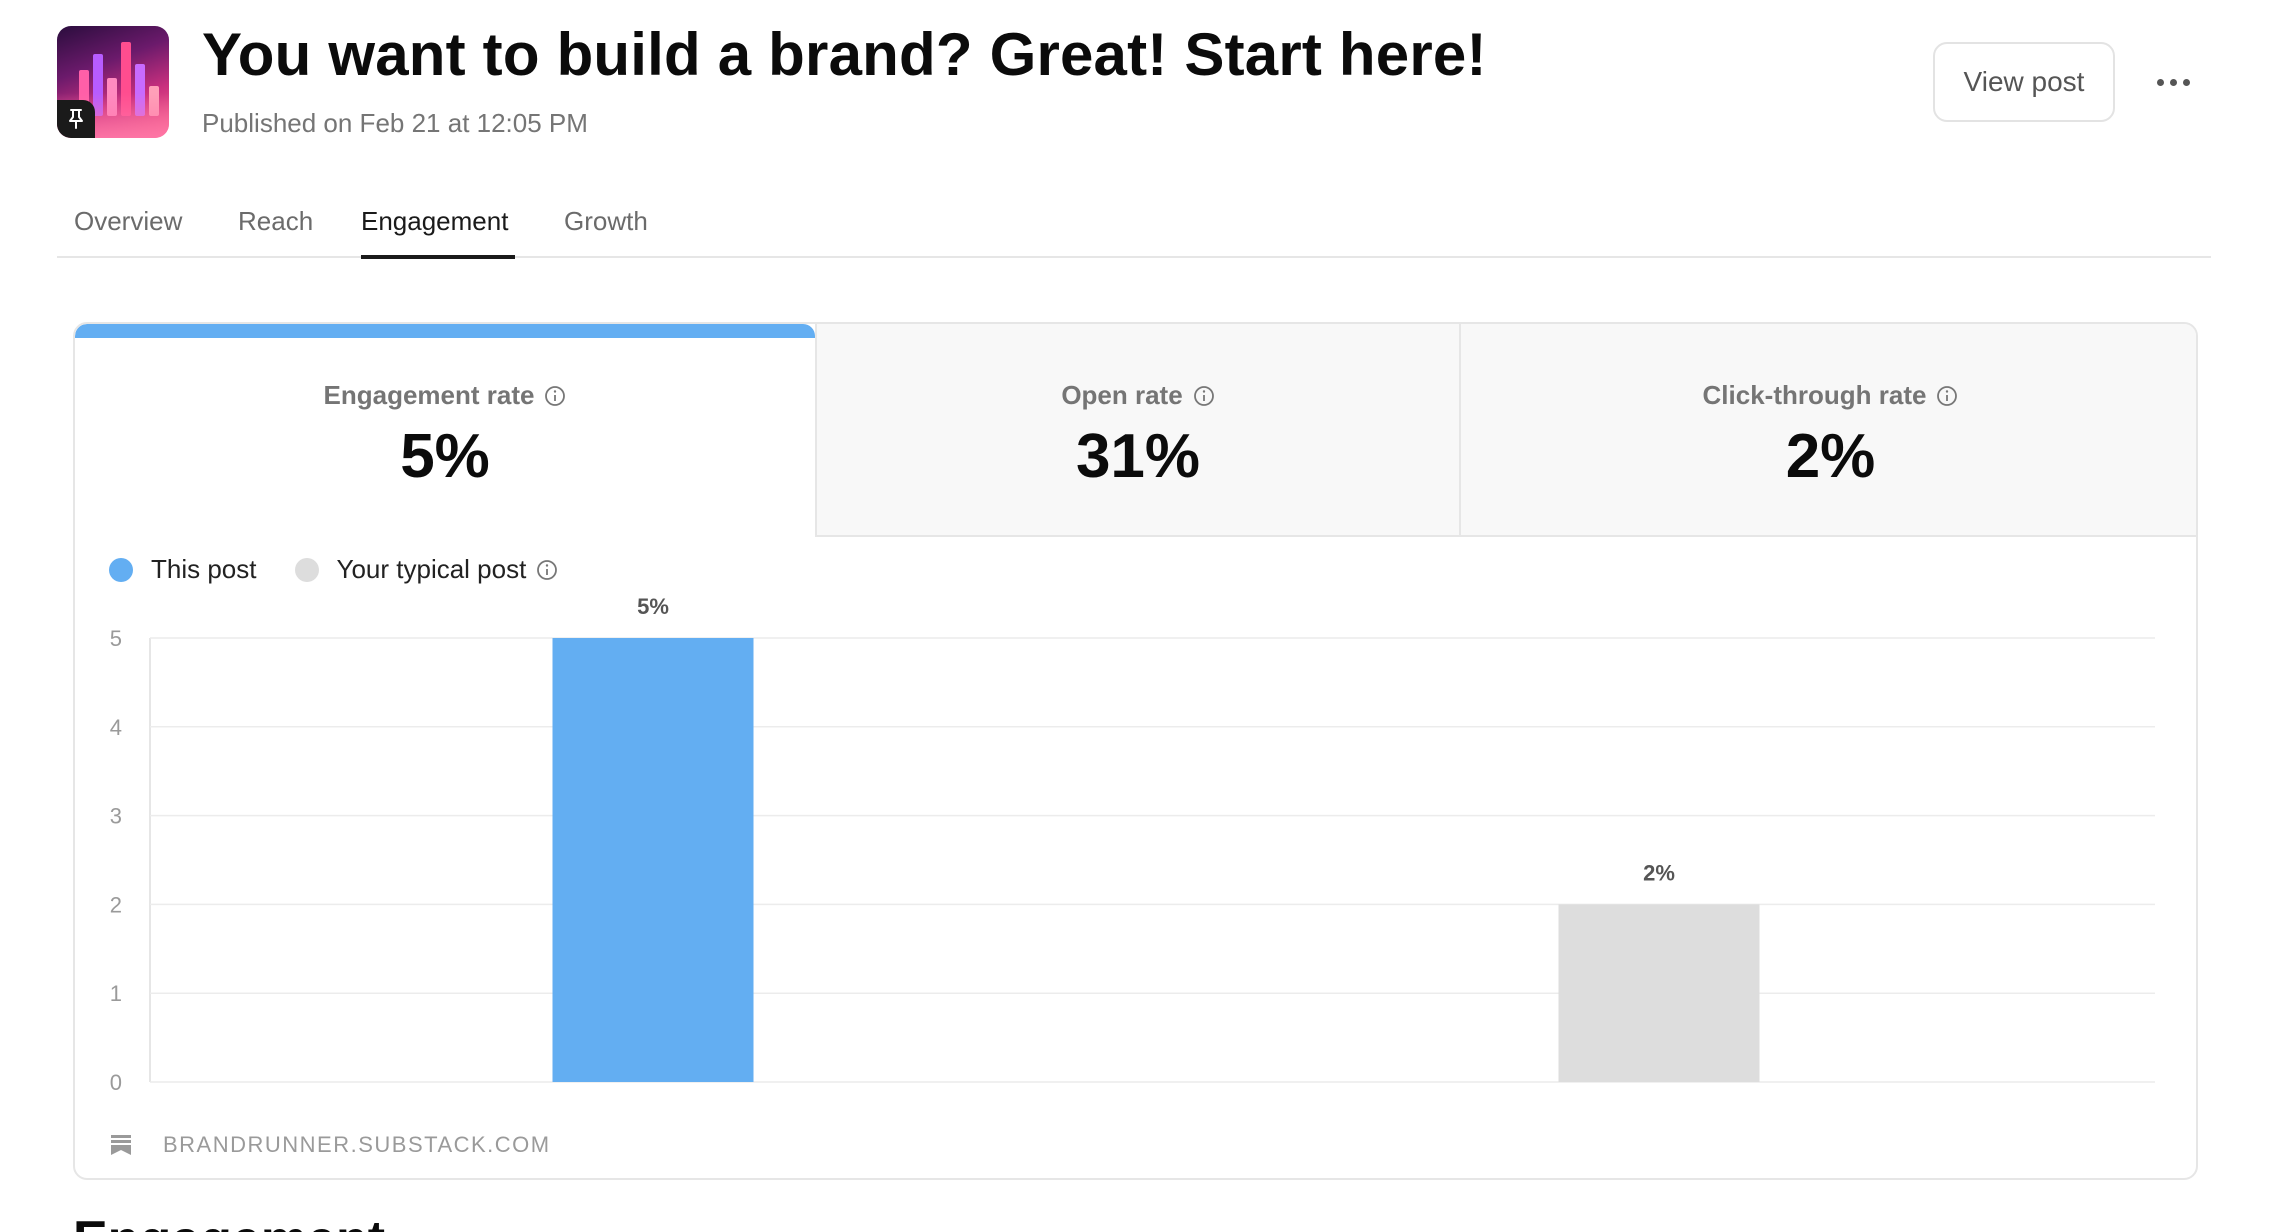  I want to click on tab-growth: Growth, so click(606, 221).